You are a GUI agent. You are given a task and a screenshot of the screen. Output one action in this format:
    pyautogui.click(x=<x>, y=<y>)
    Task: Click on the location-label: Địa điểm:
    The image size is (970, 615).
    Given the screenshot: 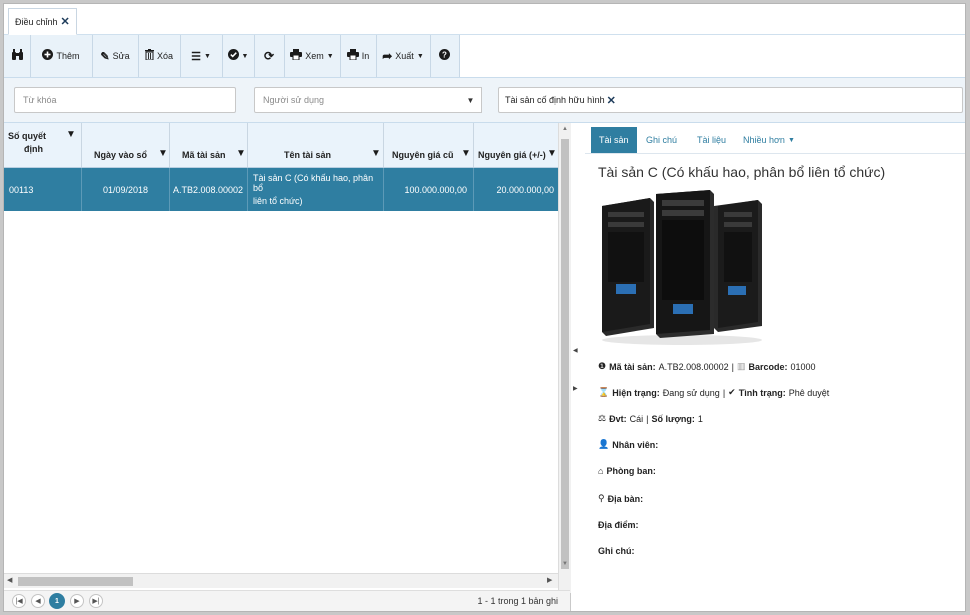 What is the action you would take?
    pyautogui.click(x=618, y=525)
    